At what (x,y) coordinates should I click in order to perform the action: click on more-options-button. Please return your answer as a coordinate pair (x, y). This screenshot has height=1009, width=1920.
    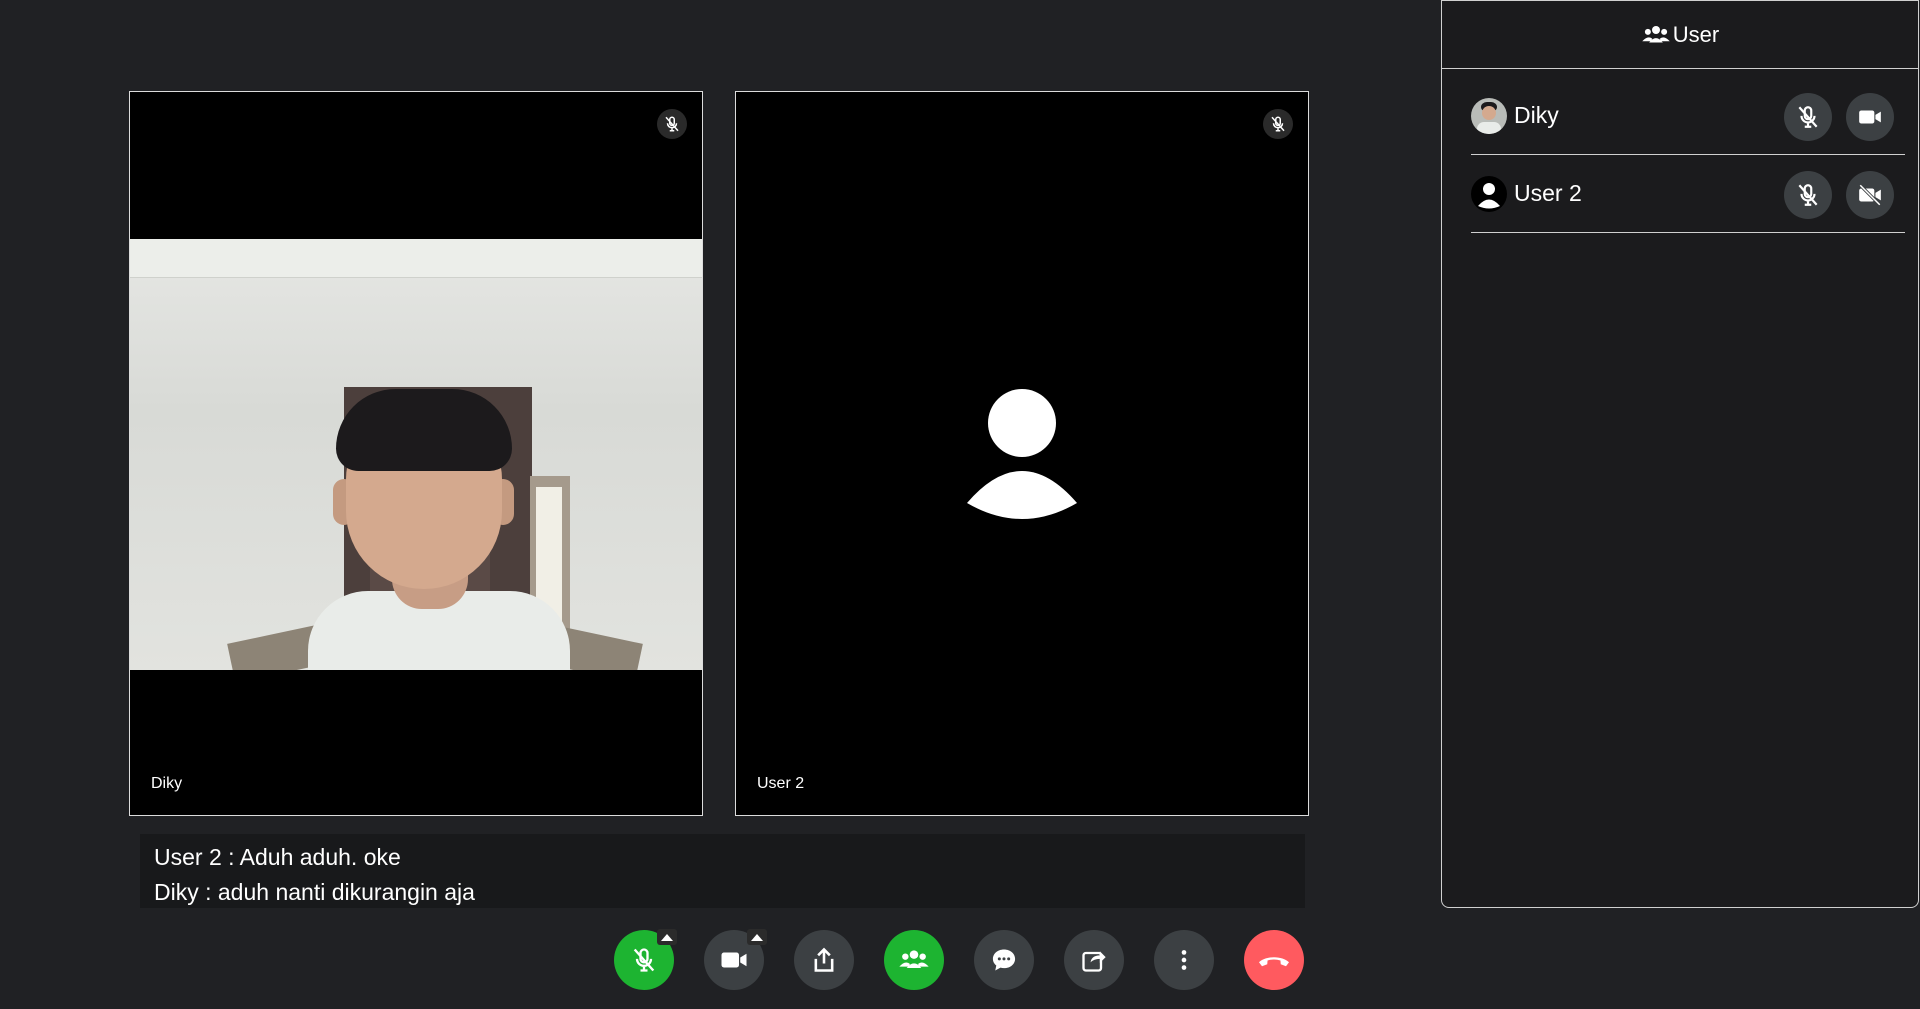
    Looking at the image, I should click on (1184, 960).